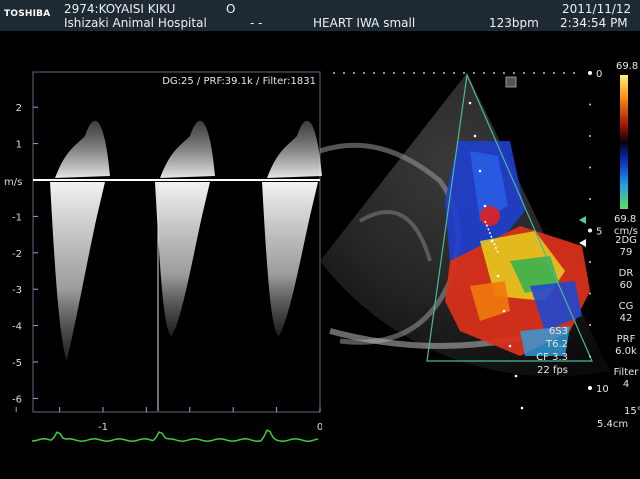 The height and width of the screenshot is (479, 640). I want to click on velocity-tick-label: -3, so click(17, 290).